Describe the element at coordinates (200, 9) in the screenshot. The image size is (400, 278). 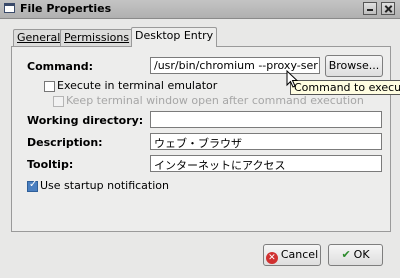
I see `window-titlebar: File Properties` at that location.